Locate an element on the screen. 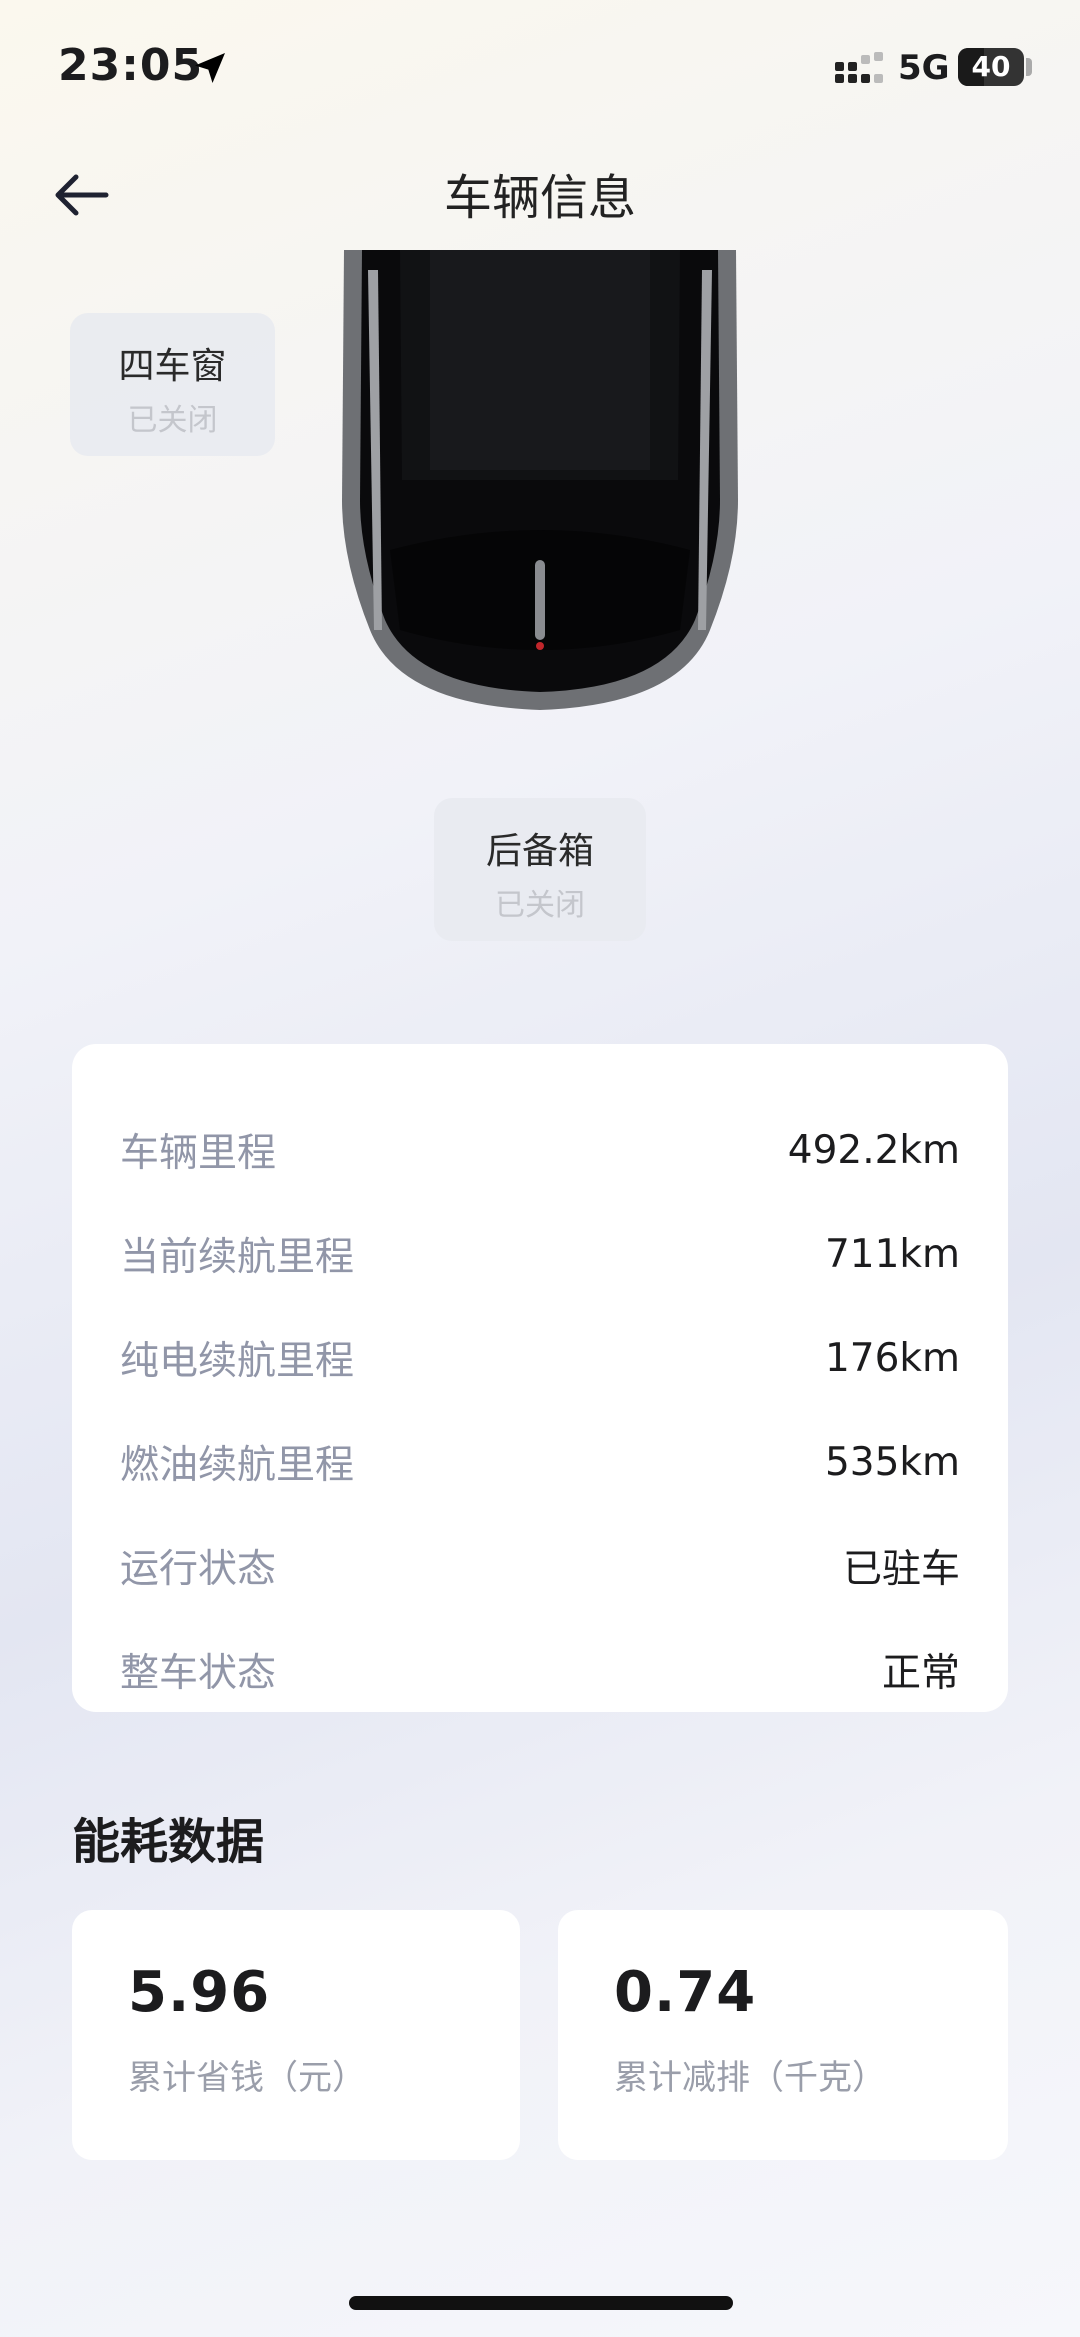 Image resolution: width=1080 pixels, height=2337 pixels. info-row-current-range: 当前续航里程 711km is located at coordinates (540, 1254).